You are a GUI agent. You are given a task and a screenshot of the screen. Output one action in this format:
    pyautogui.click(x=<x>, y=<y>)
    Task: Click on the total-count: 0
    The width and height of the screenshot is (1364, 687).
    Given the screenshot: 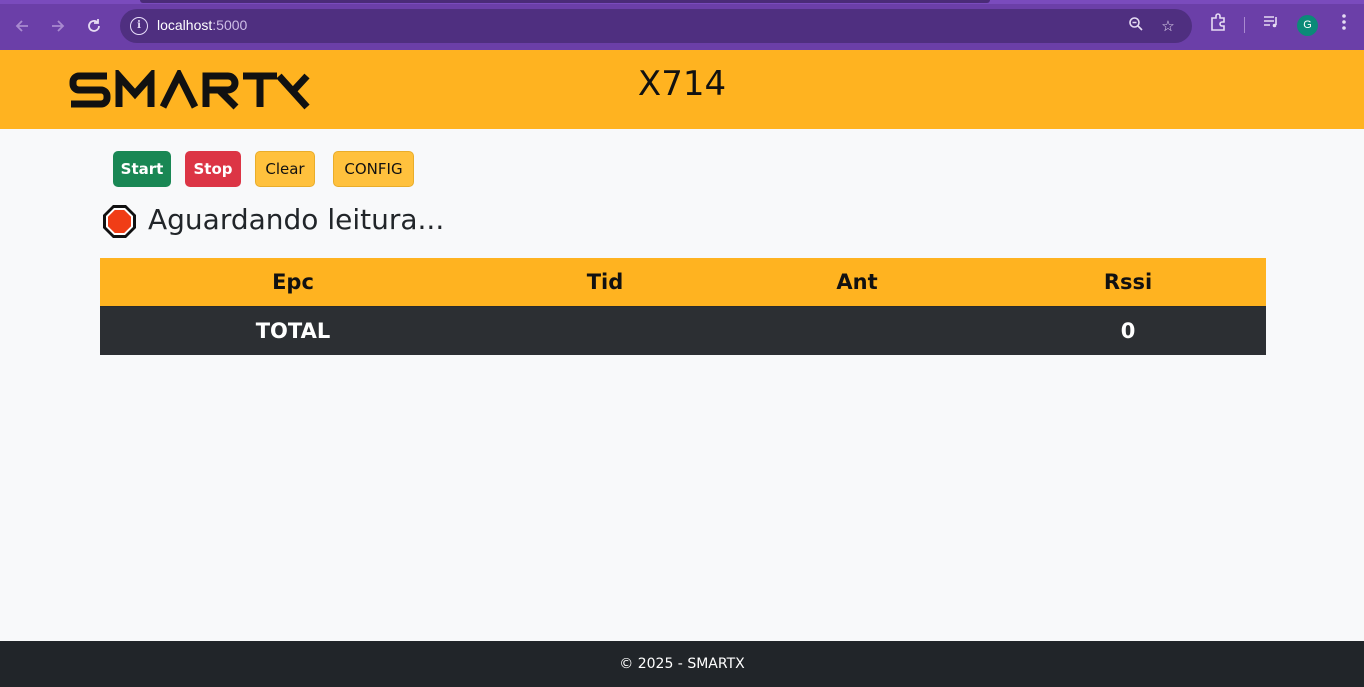 What is the action you would take?
    pyautogui.click(x=1128, y=331)
    